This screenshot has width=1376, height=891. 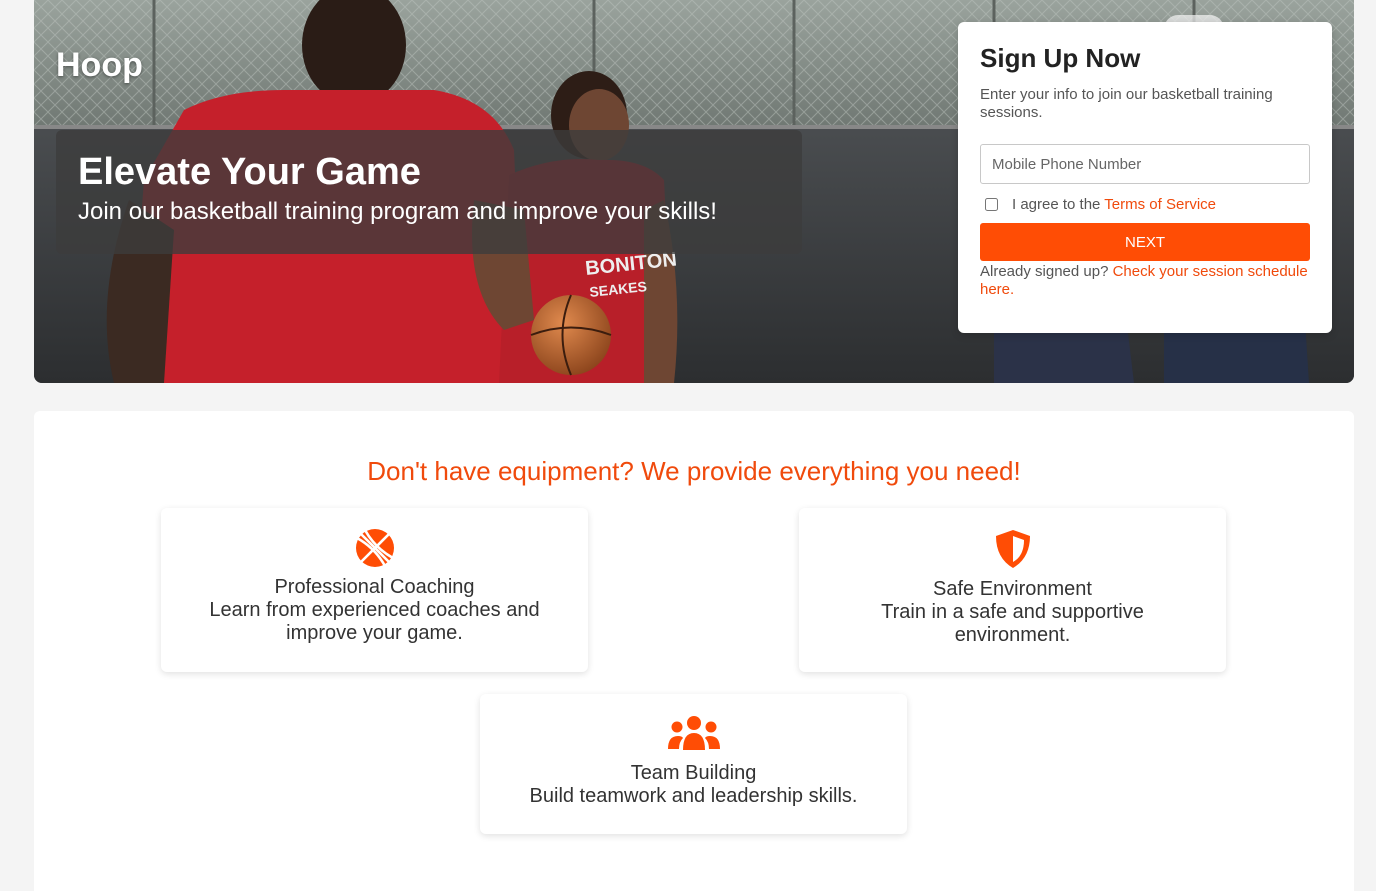 I want to click on feature-title: Professional Coaching, so click(x=374, y=587).